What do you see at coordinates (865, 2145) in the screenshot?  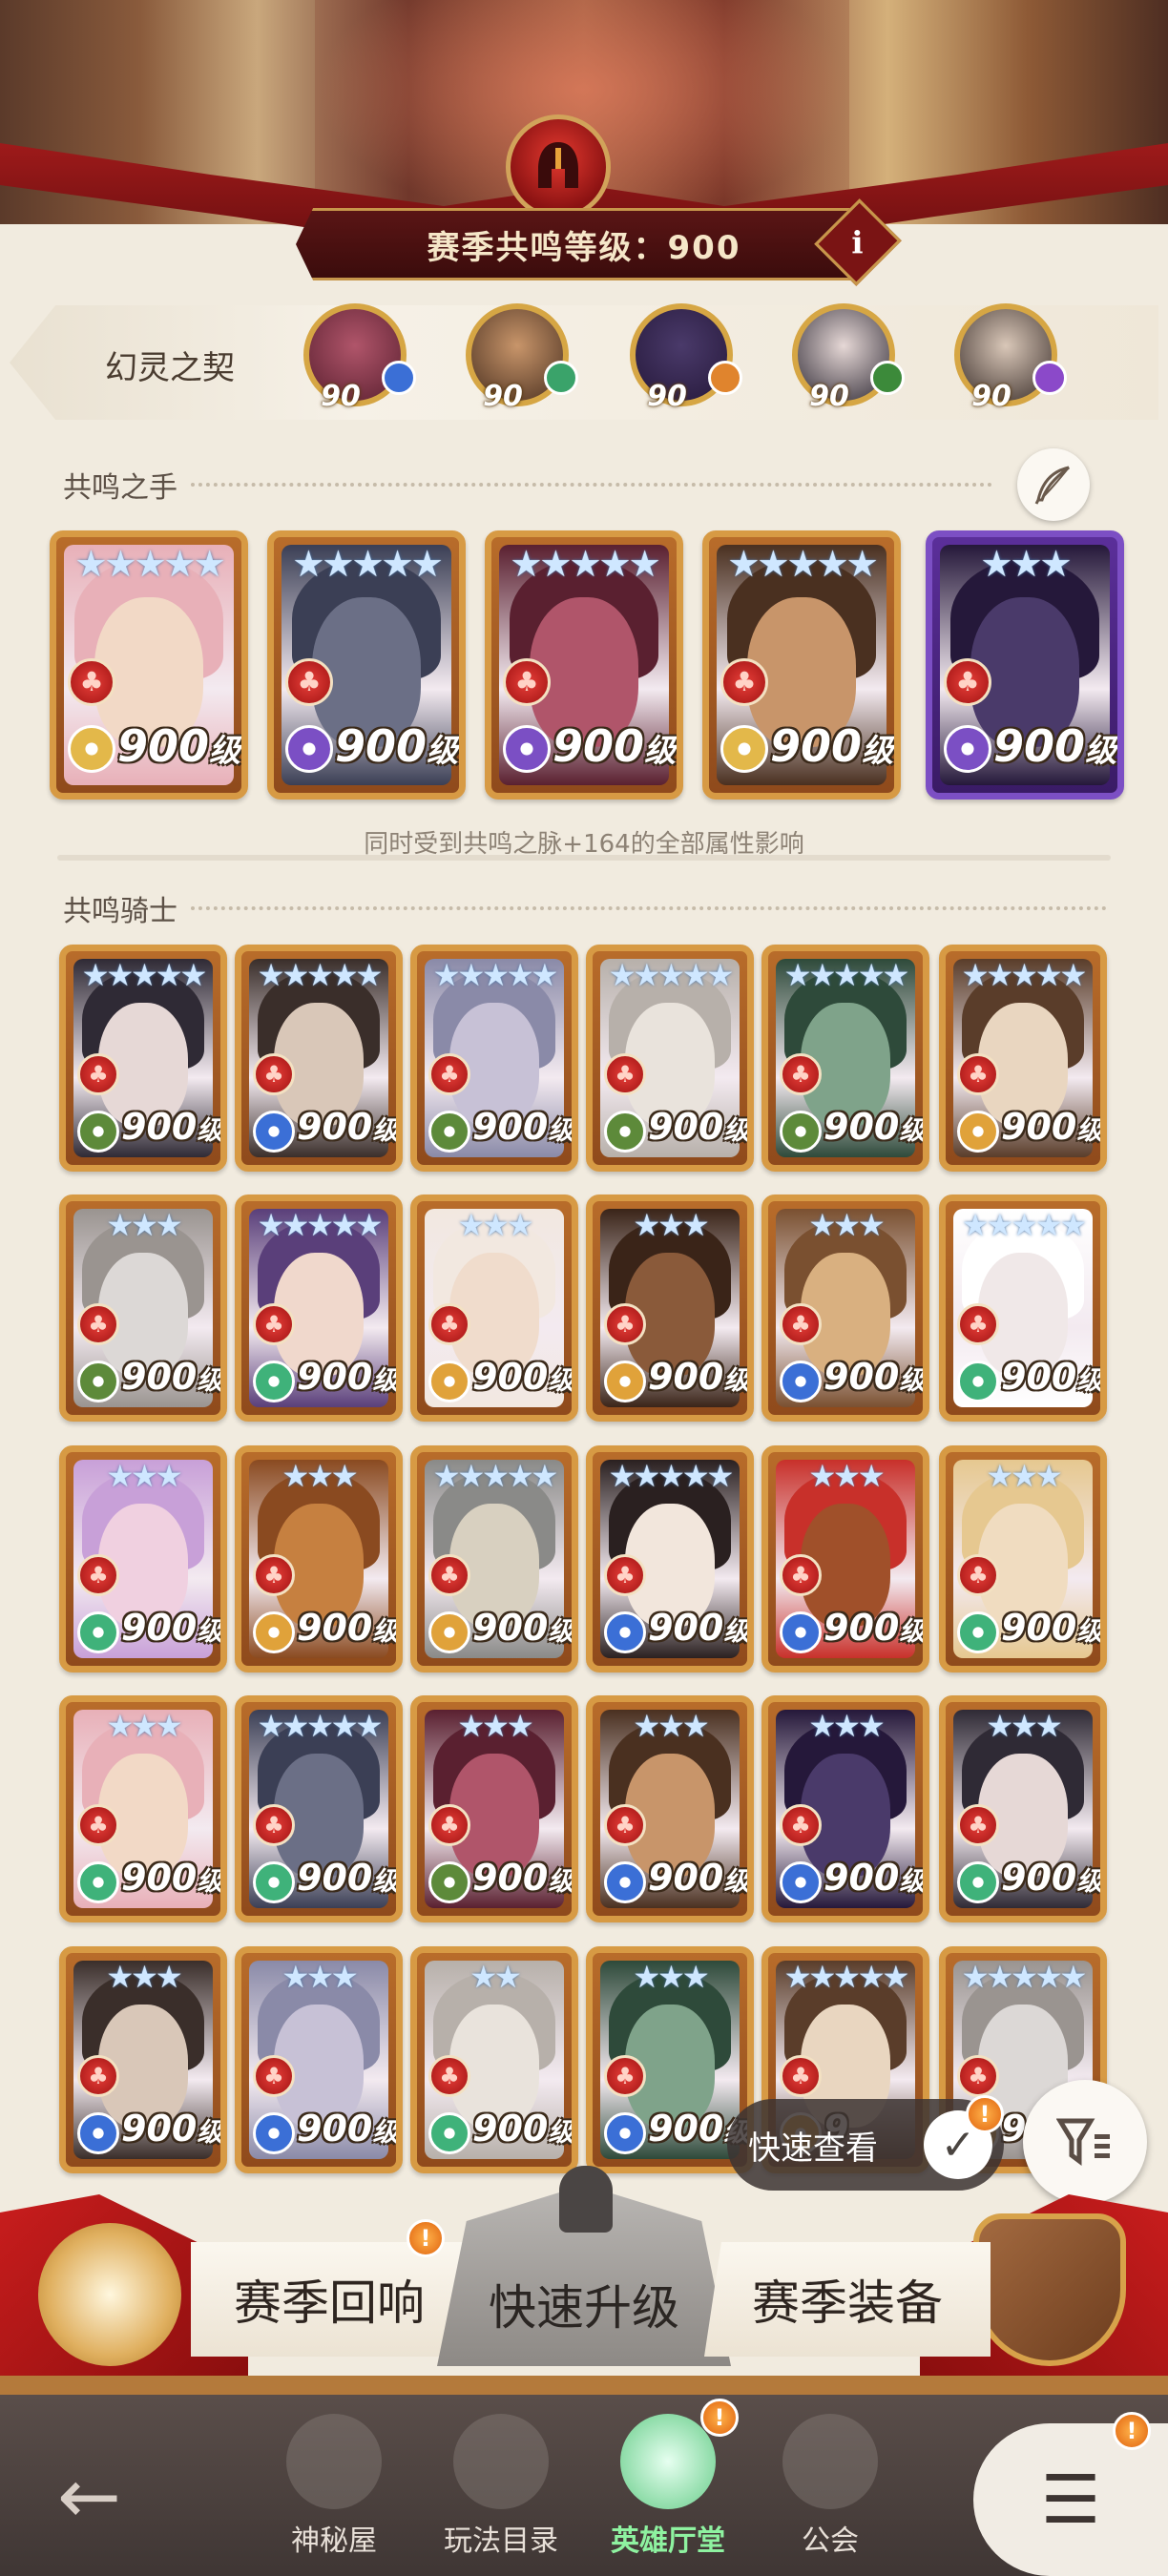 I see `quick-view-toggle: 快速查看 ✓` at bounding box center [865, 2145].